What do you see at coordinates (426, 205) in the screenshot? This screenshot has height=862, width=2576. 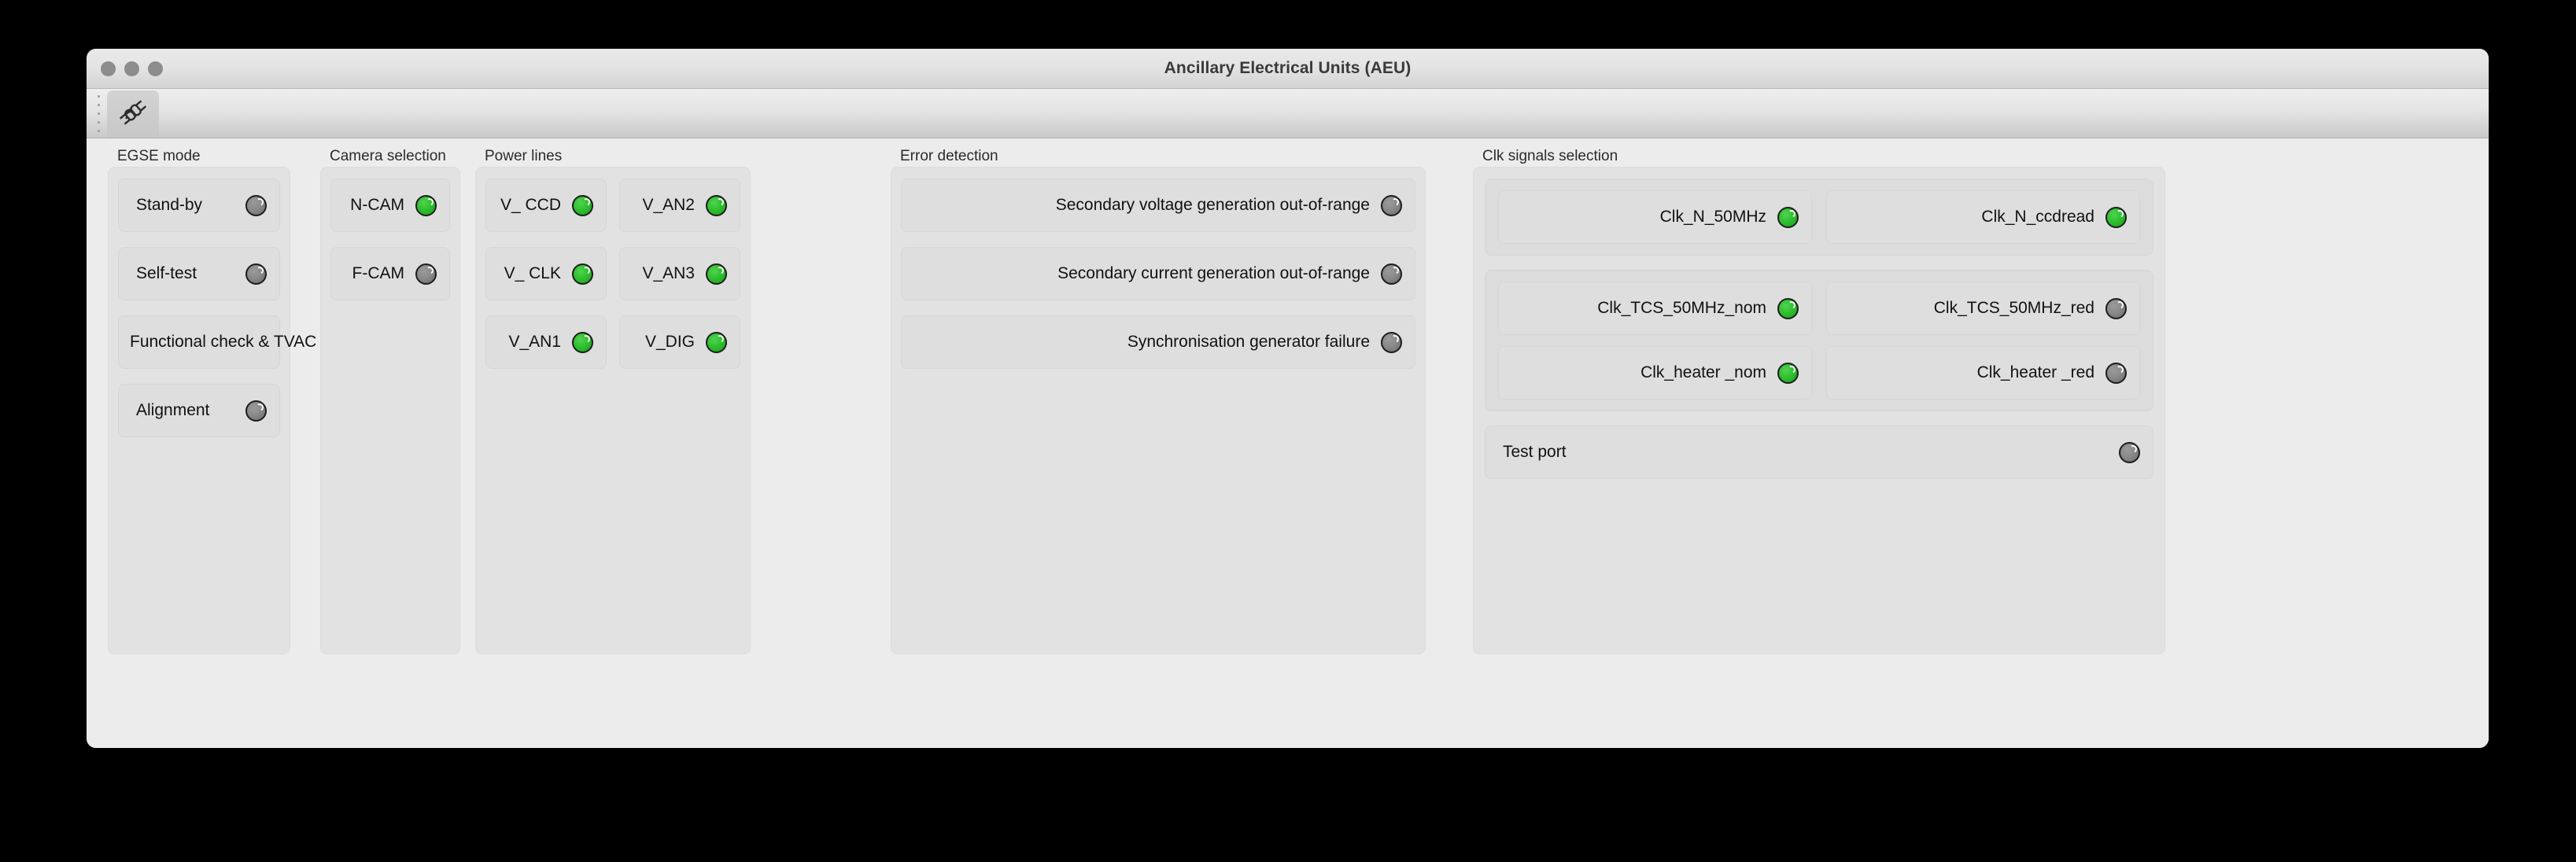 I see `camera-led-n-cam` at bounding box center [426, 205].